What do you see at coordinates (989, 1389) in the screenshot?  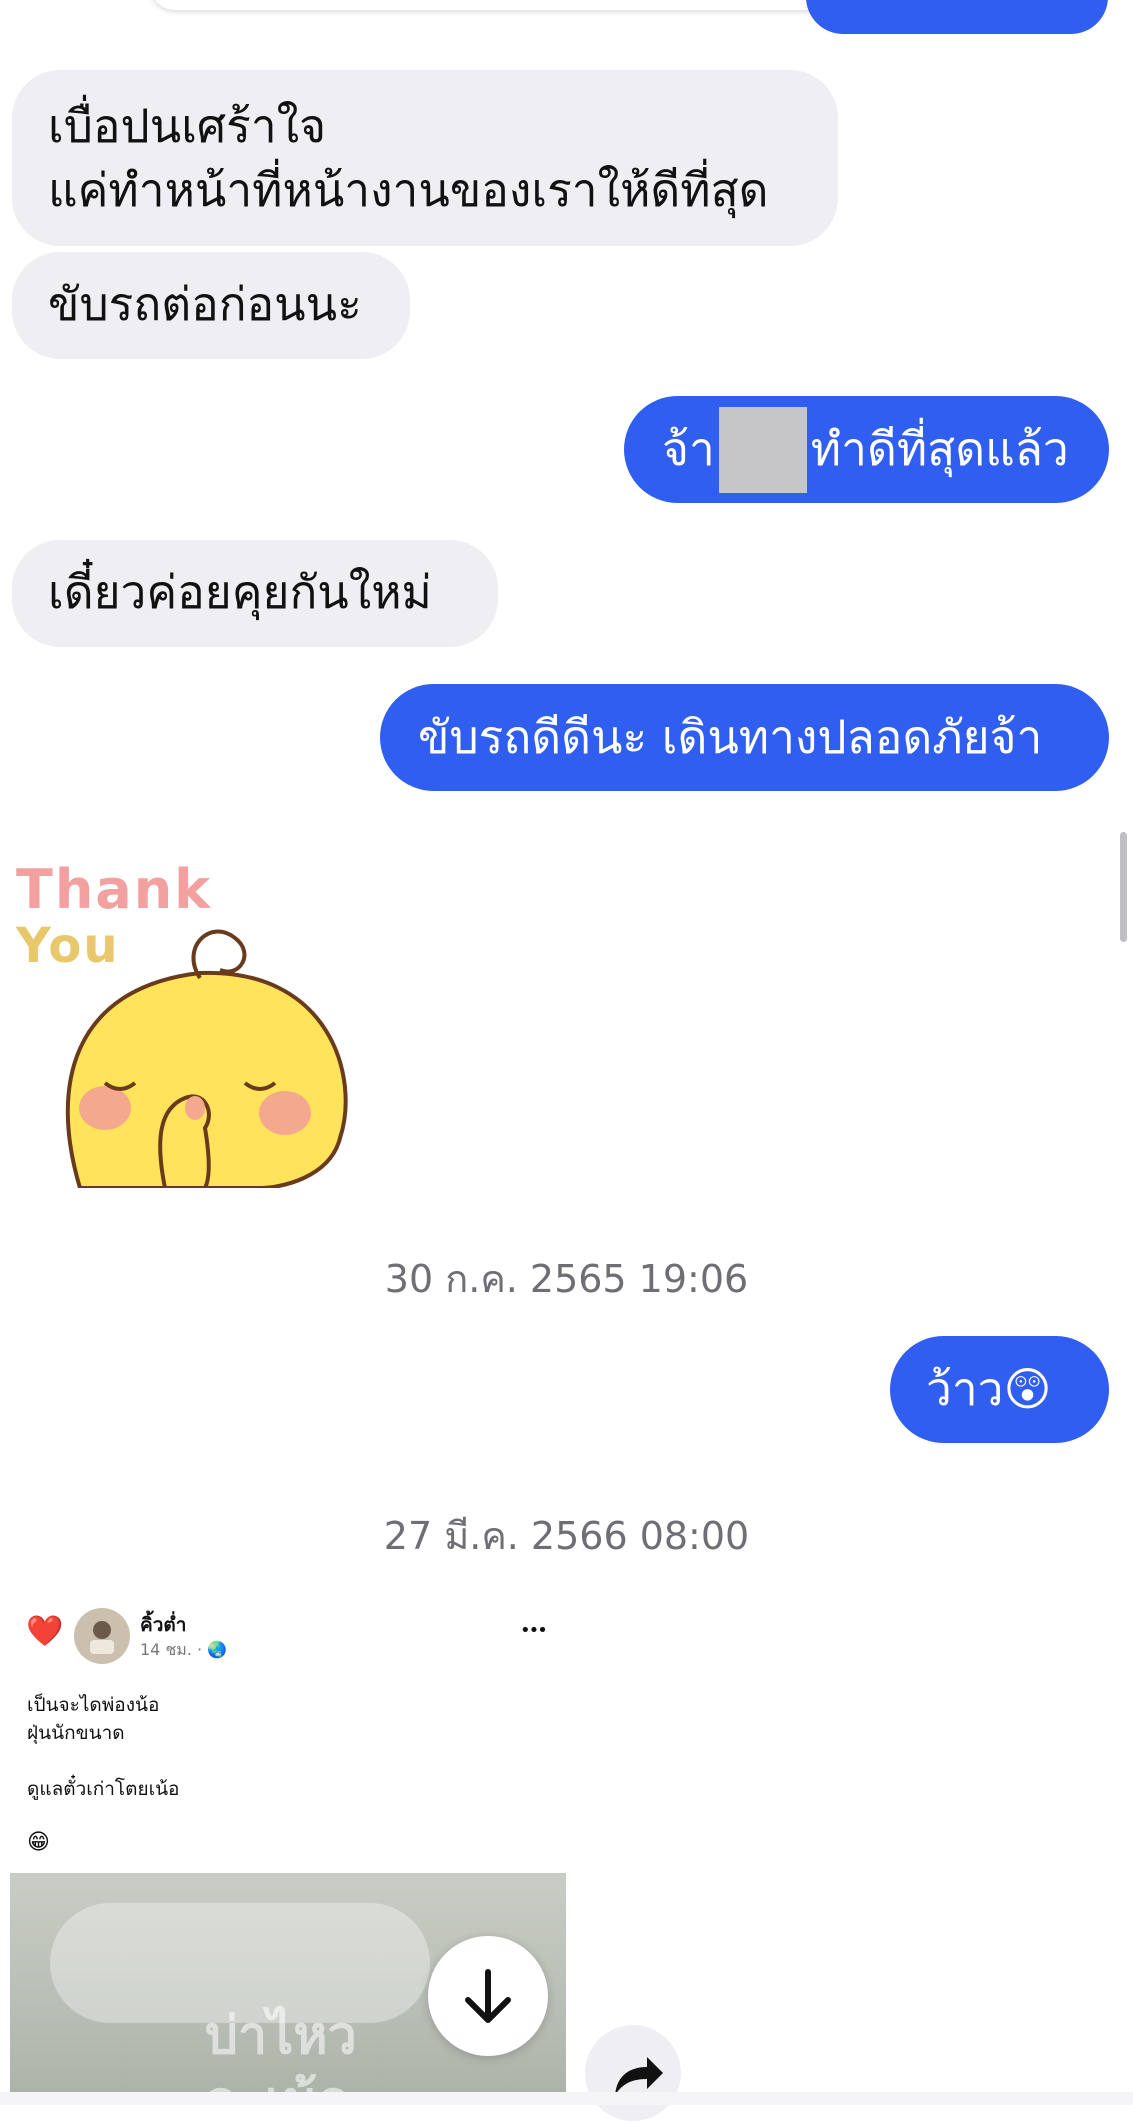 I see `message-text: ว้าว😲` at bounding box center [989, 1389].